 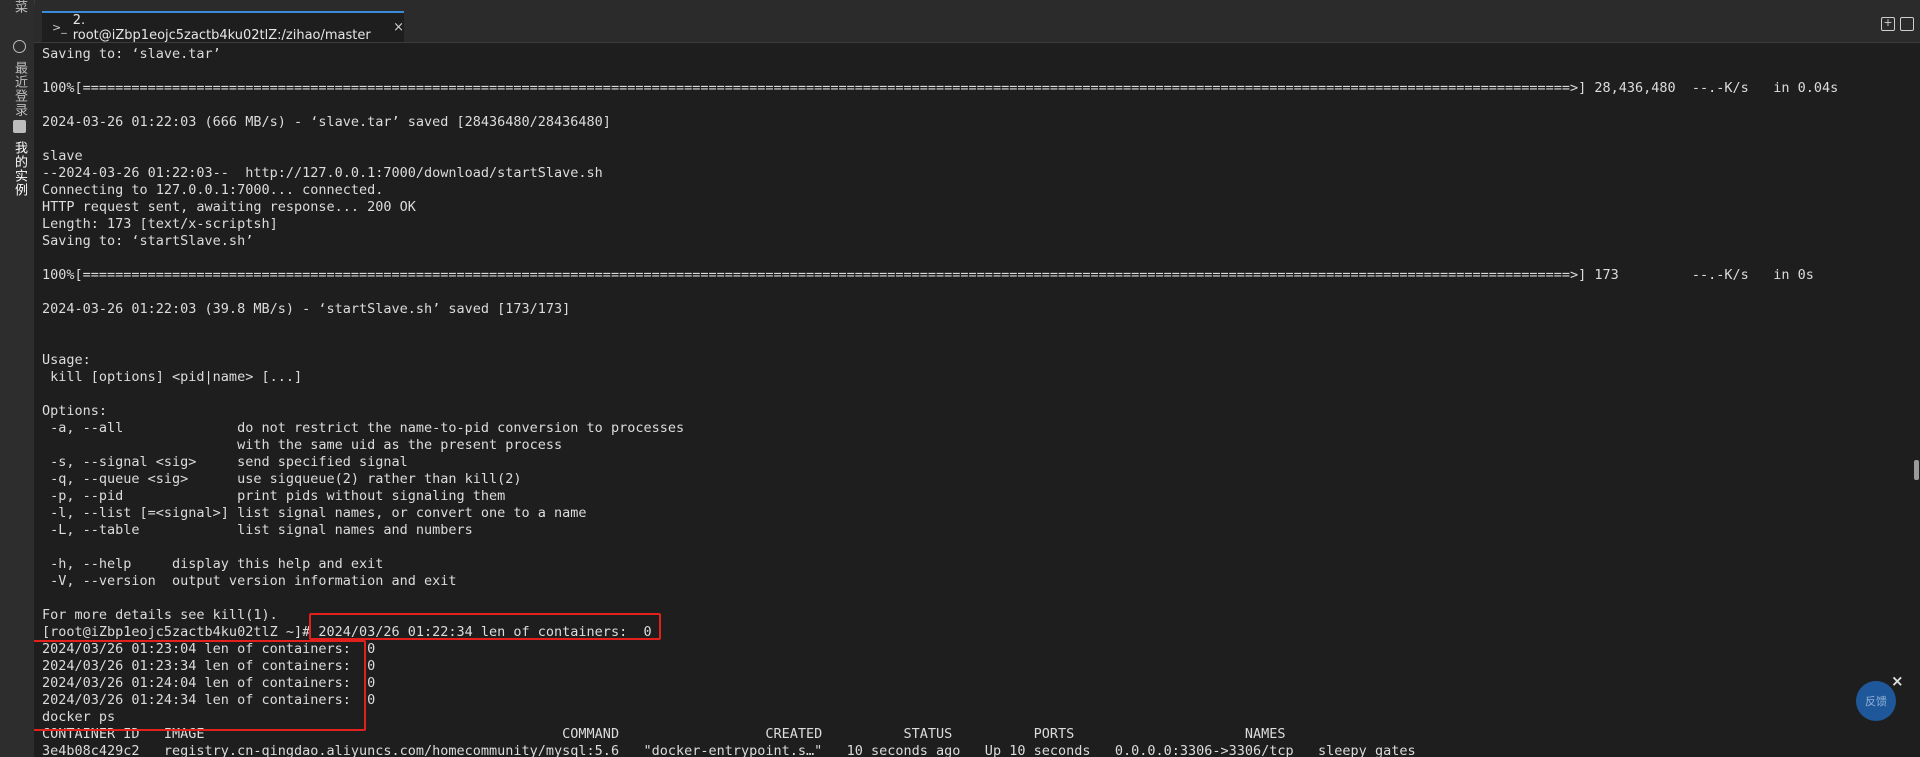 What do you see at coordinates (225, 462) in the screenshot?
I see `terminal-line: -s, --signal <sig> send specified signal` at bounding box center [225, 462].